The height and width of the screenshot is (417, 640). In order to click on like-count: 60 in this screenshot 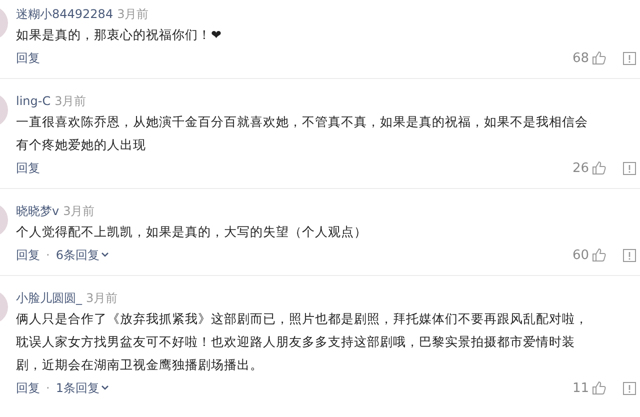, I will do `click(580, 255)`.